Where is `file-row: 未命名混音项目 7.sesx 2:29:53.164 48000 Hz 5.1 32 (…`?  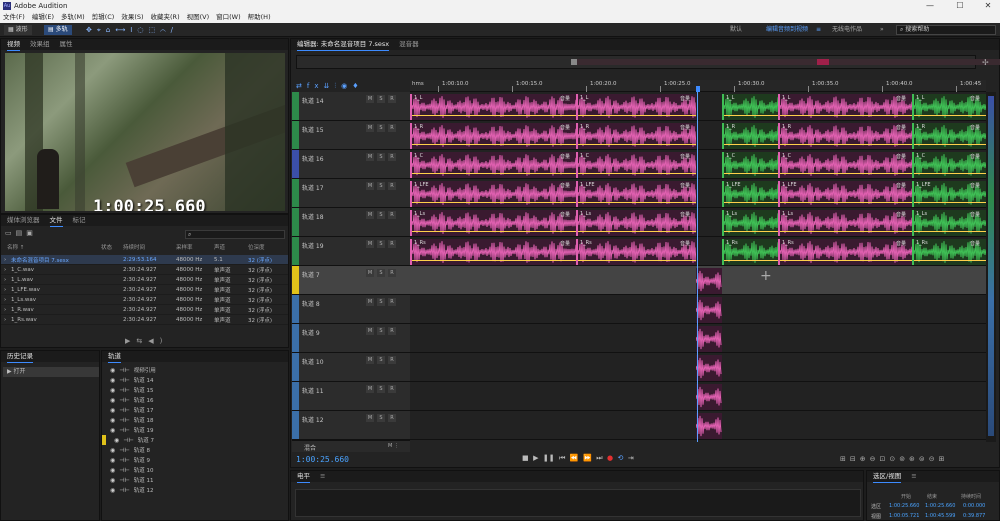
file-row: 未命名混音项目 7.sesx 2:29:53.164 48000 Hz 5.1 32 (… is located at coordinates (144, 260).